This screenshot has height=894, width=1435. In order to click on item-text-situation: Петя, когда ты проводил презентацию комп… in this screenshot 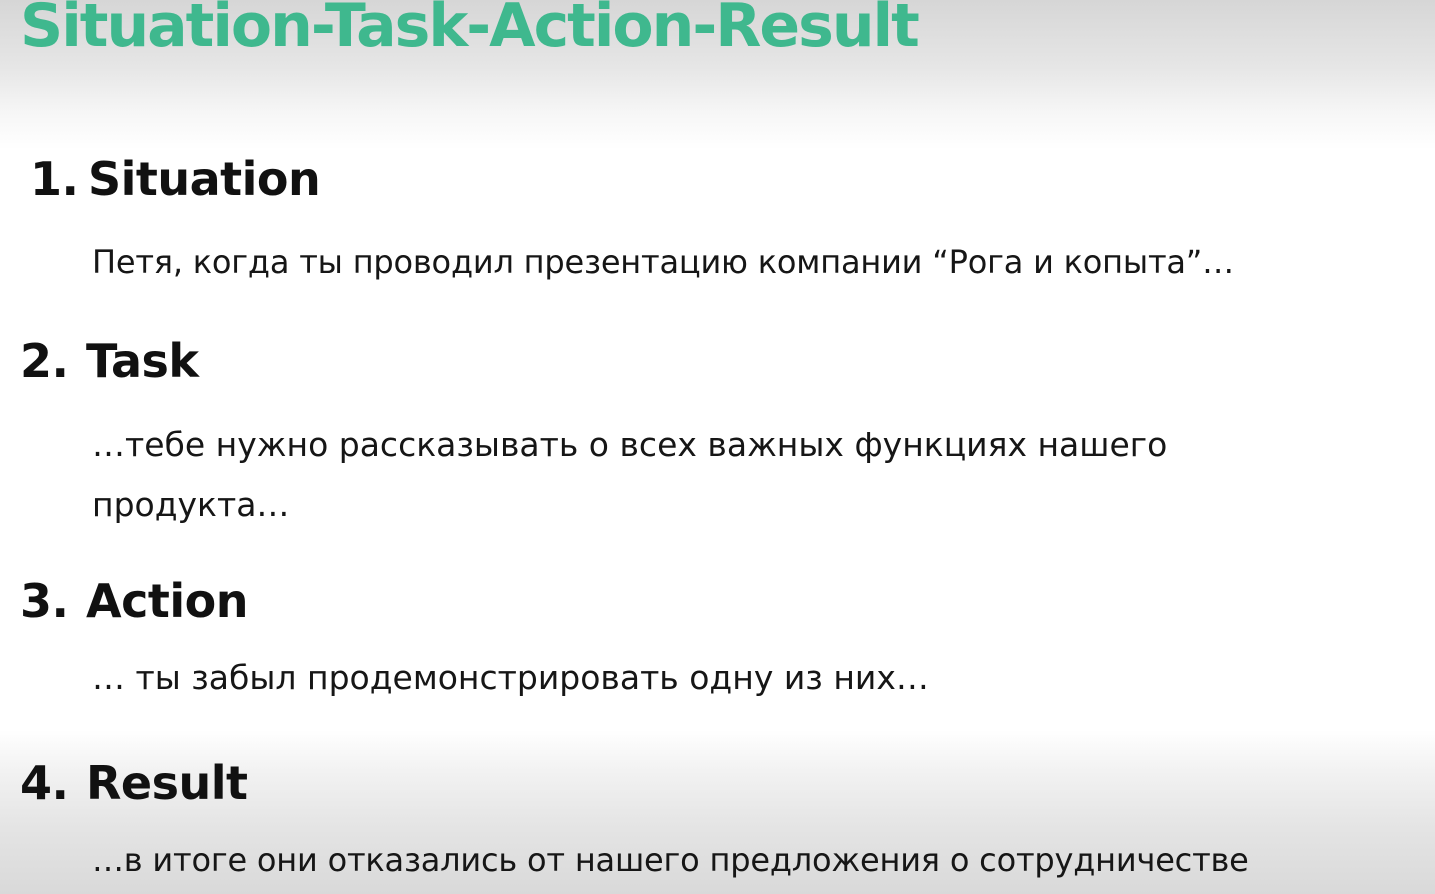, I will do `click(663, 262)`.